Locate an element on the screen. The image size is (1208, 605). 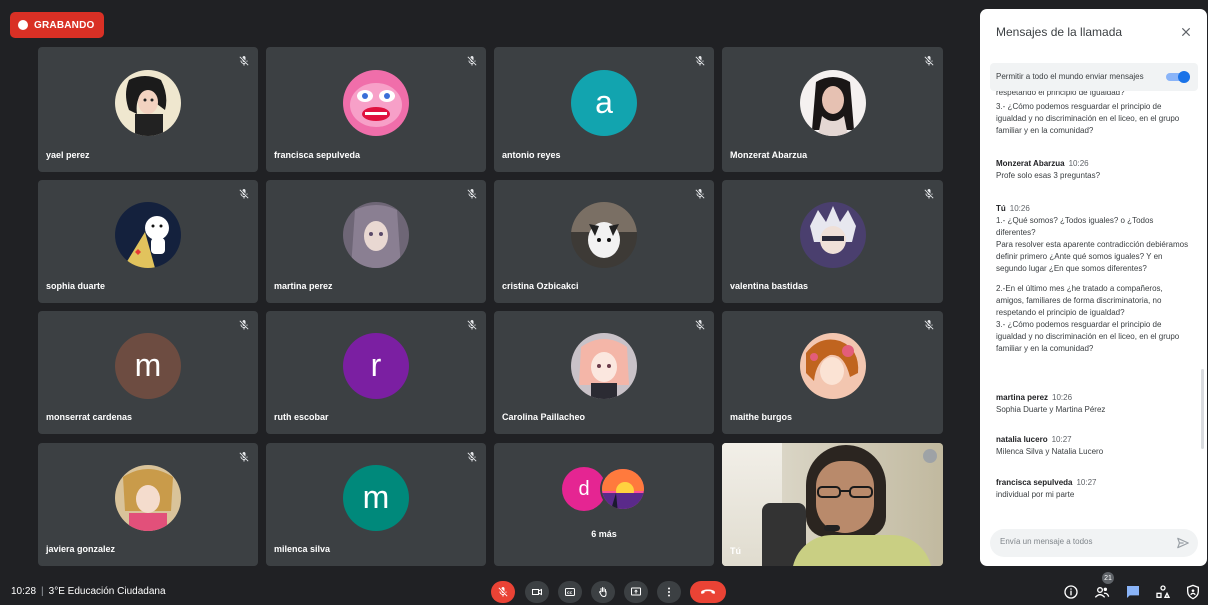
more-participants-tile: d 6 más is located at coordinates (604, 504).